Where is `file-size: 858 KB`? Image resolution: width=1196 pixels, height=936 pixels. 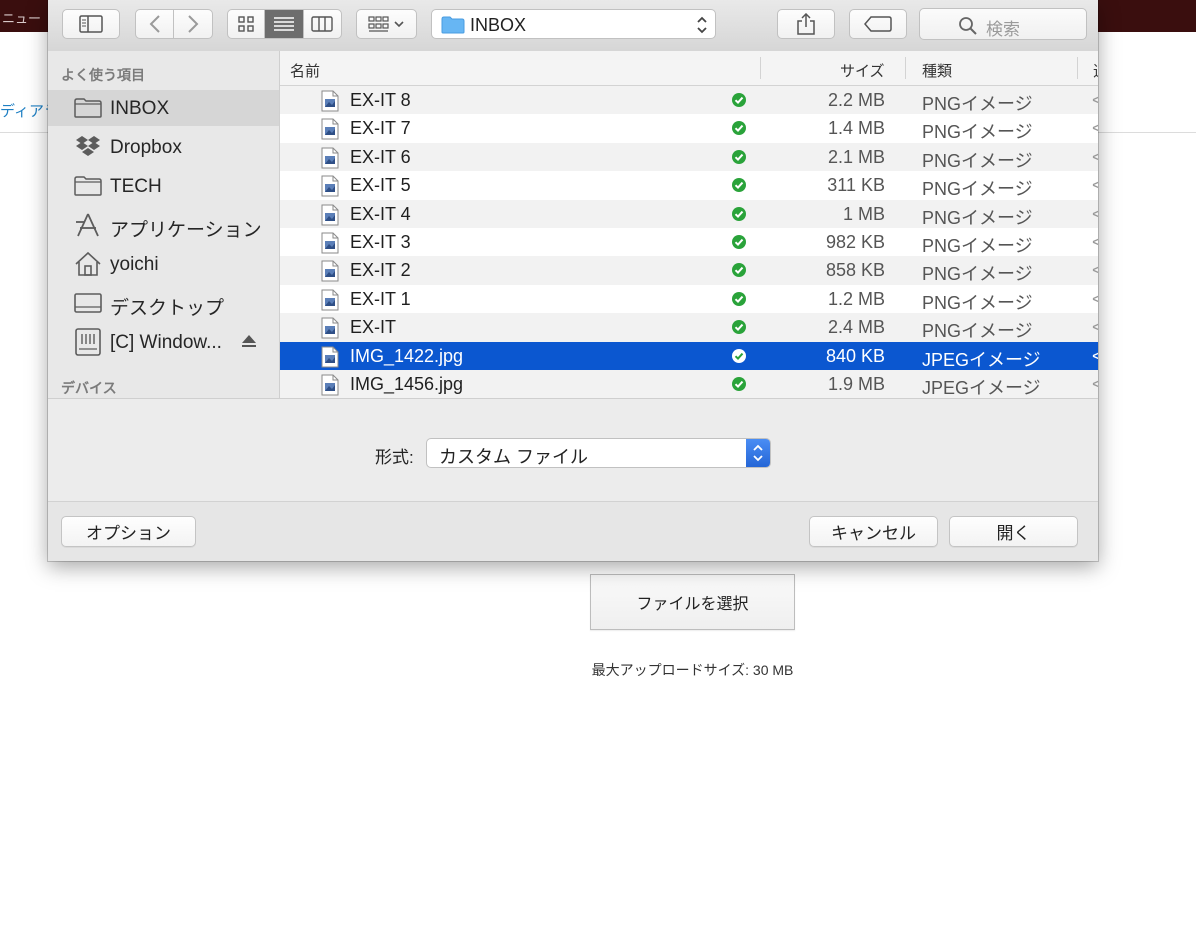
file-size: 858 KB is located at coordinates (855, 270).